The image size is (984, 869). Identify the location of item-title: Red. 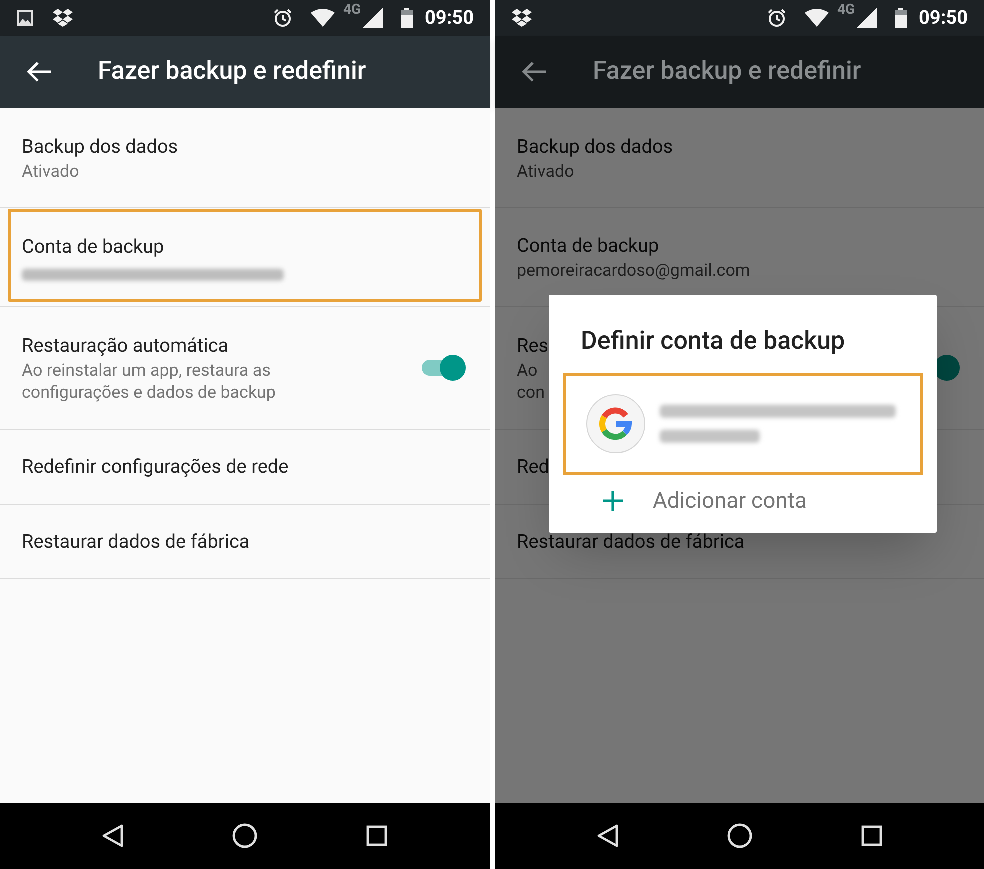
(533, 467).